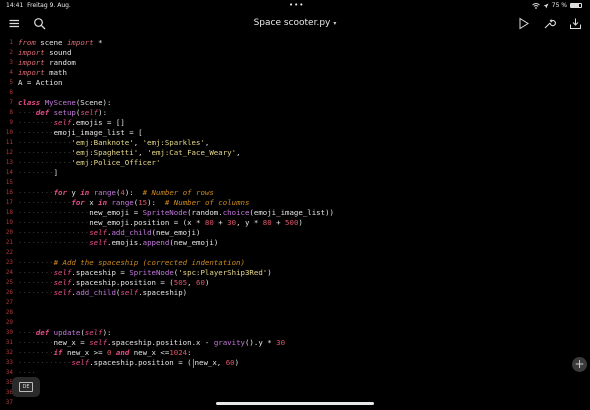 The image size is (590, 410). What do you see at coordinates (9, 162) in the screenshot?
I see `line-number-label: 13` at bounding box center [9, 162].